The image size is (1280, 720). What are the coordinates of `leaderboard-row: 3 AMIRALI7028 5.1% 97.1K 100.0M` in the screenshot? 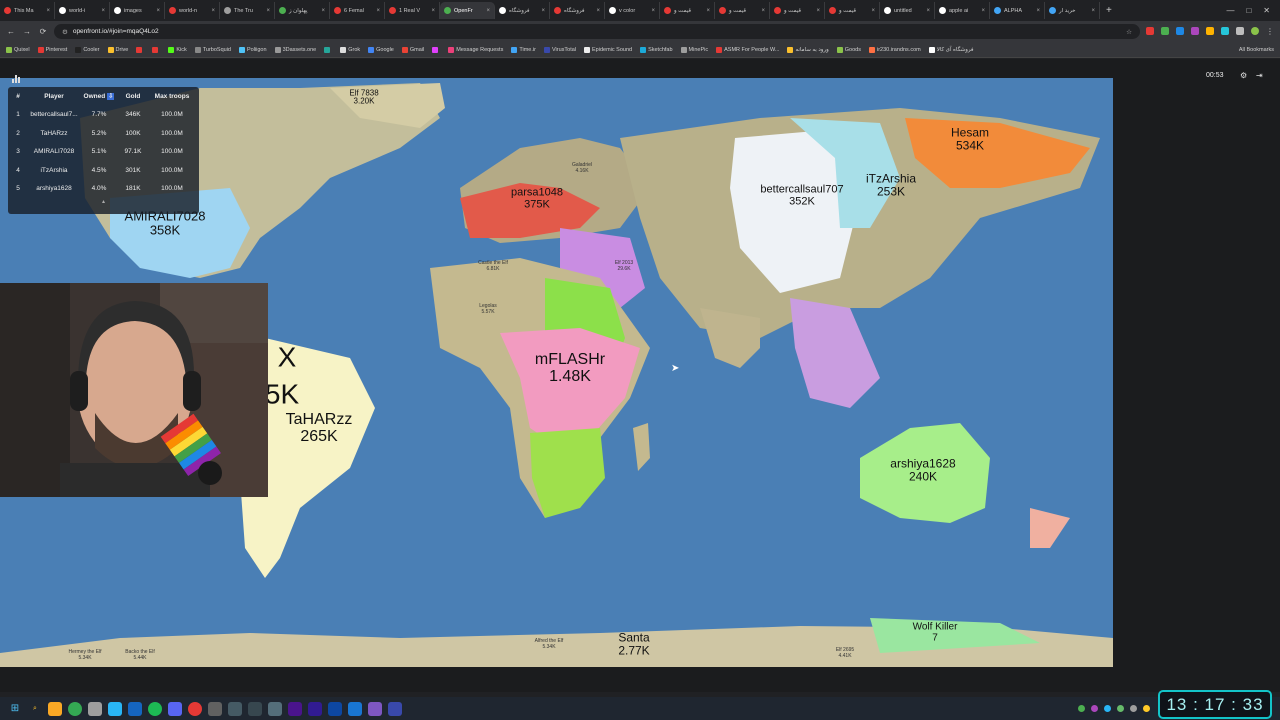 It's located at (103, 152).